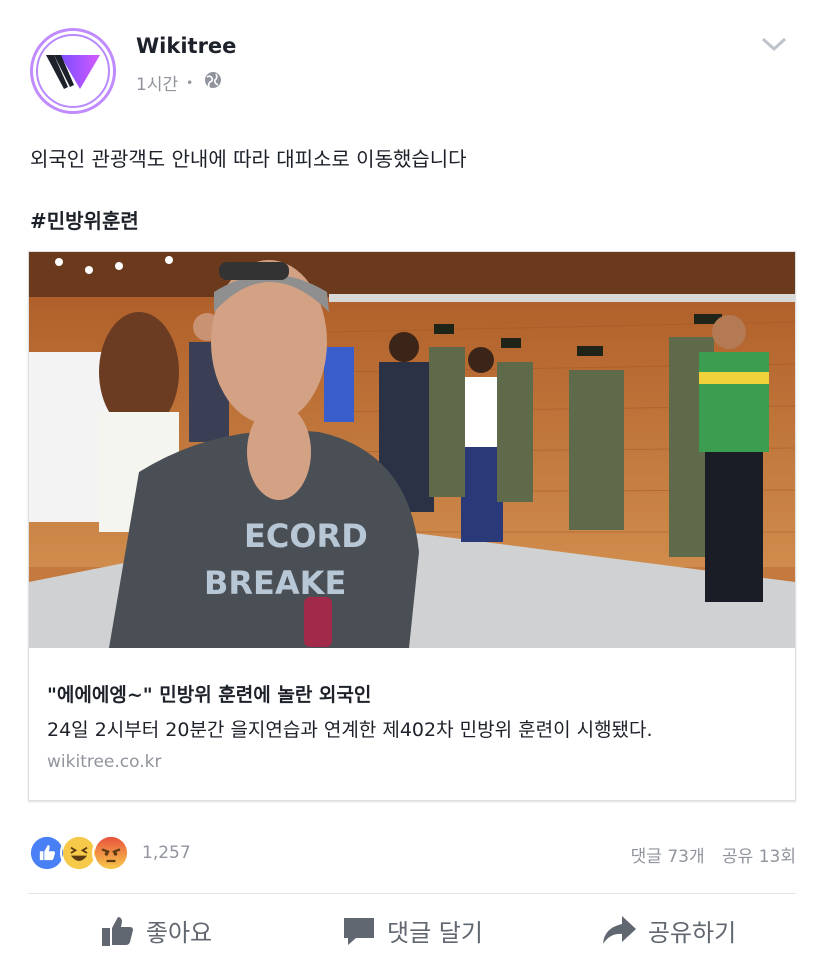  What do you see at coordinates (692, 932) in the screenshot?
I see `share-button-label: 공유하기` at bounding box center [692, 932].